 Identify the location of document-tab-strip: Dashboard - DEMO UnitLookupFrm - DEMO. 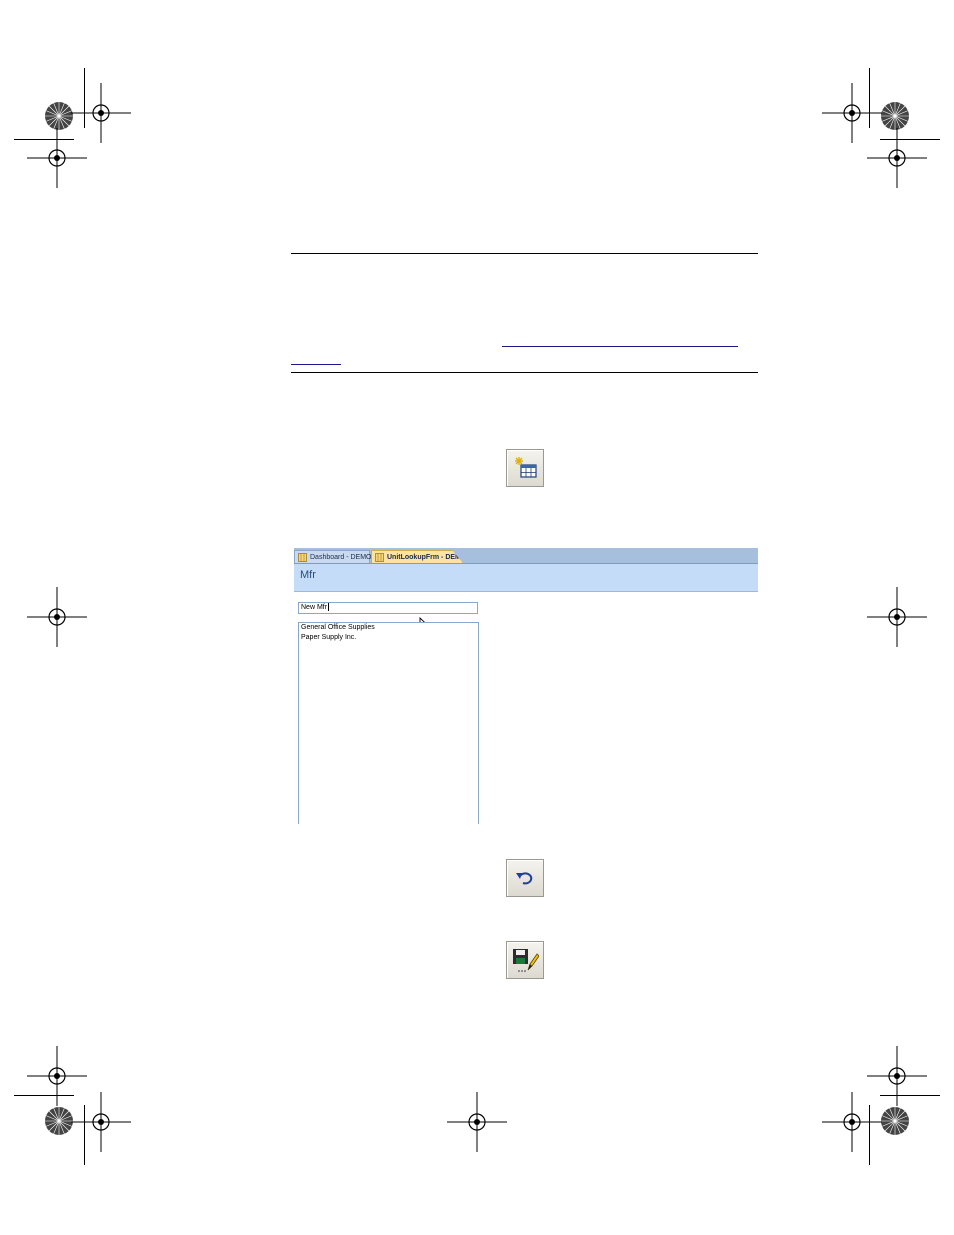
(526, 556).